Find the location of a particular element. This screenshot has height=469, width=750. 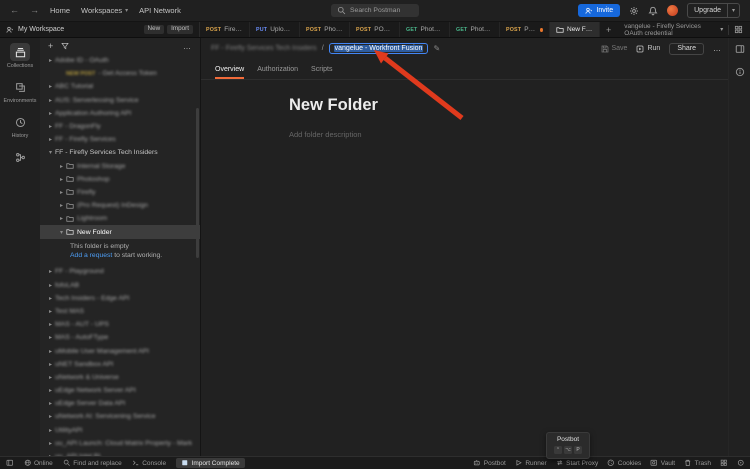

sidebar-rail-history: History is located at coordinates (20, 126).